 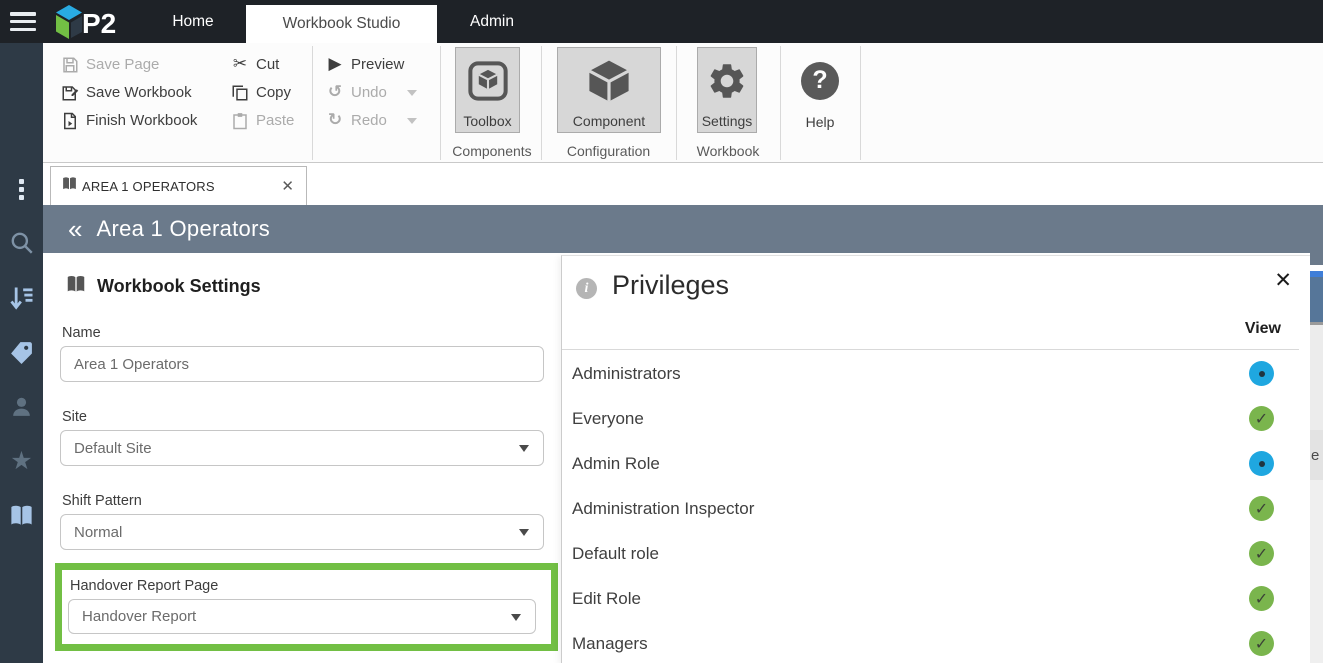 I want to click on background-app-sliver: e, so click(x=1316, y=458).